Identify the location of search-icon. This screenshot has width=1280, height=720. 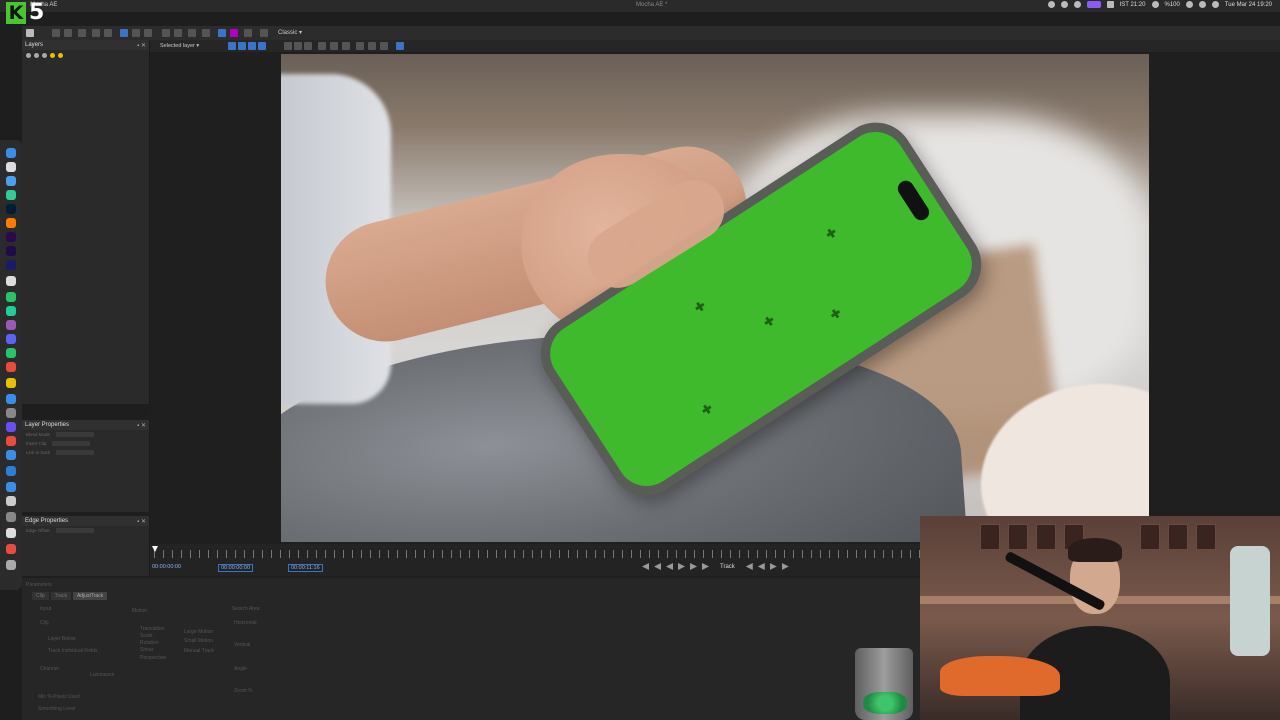
(1202, 4).